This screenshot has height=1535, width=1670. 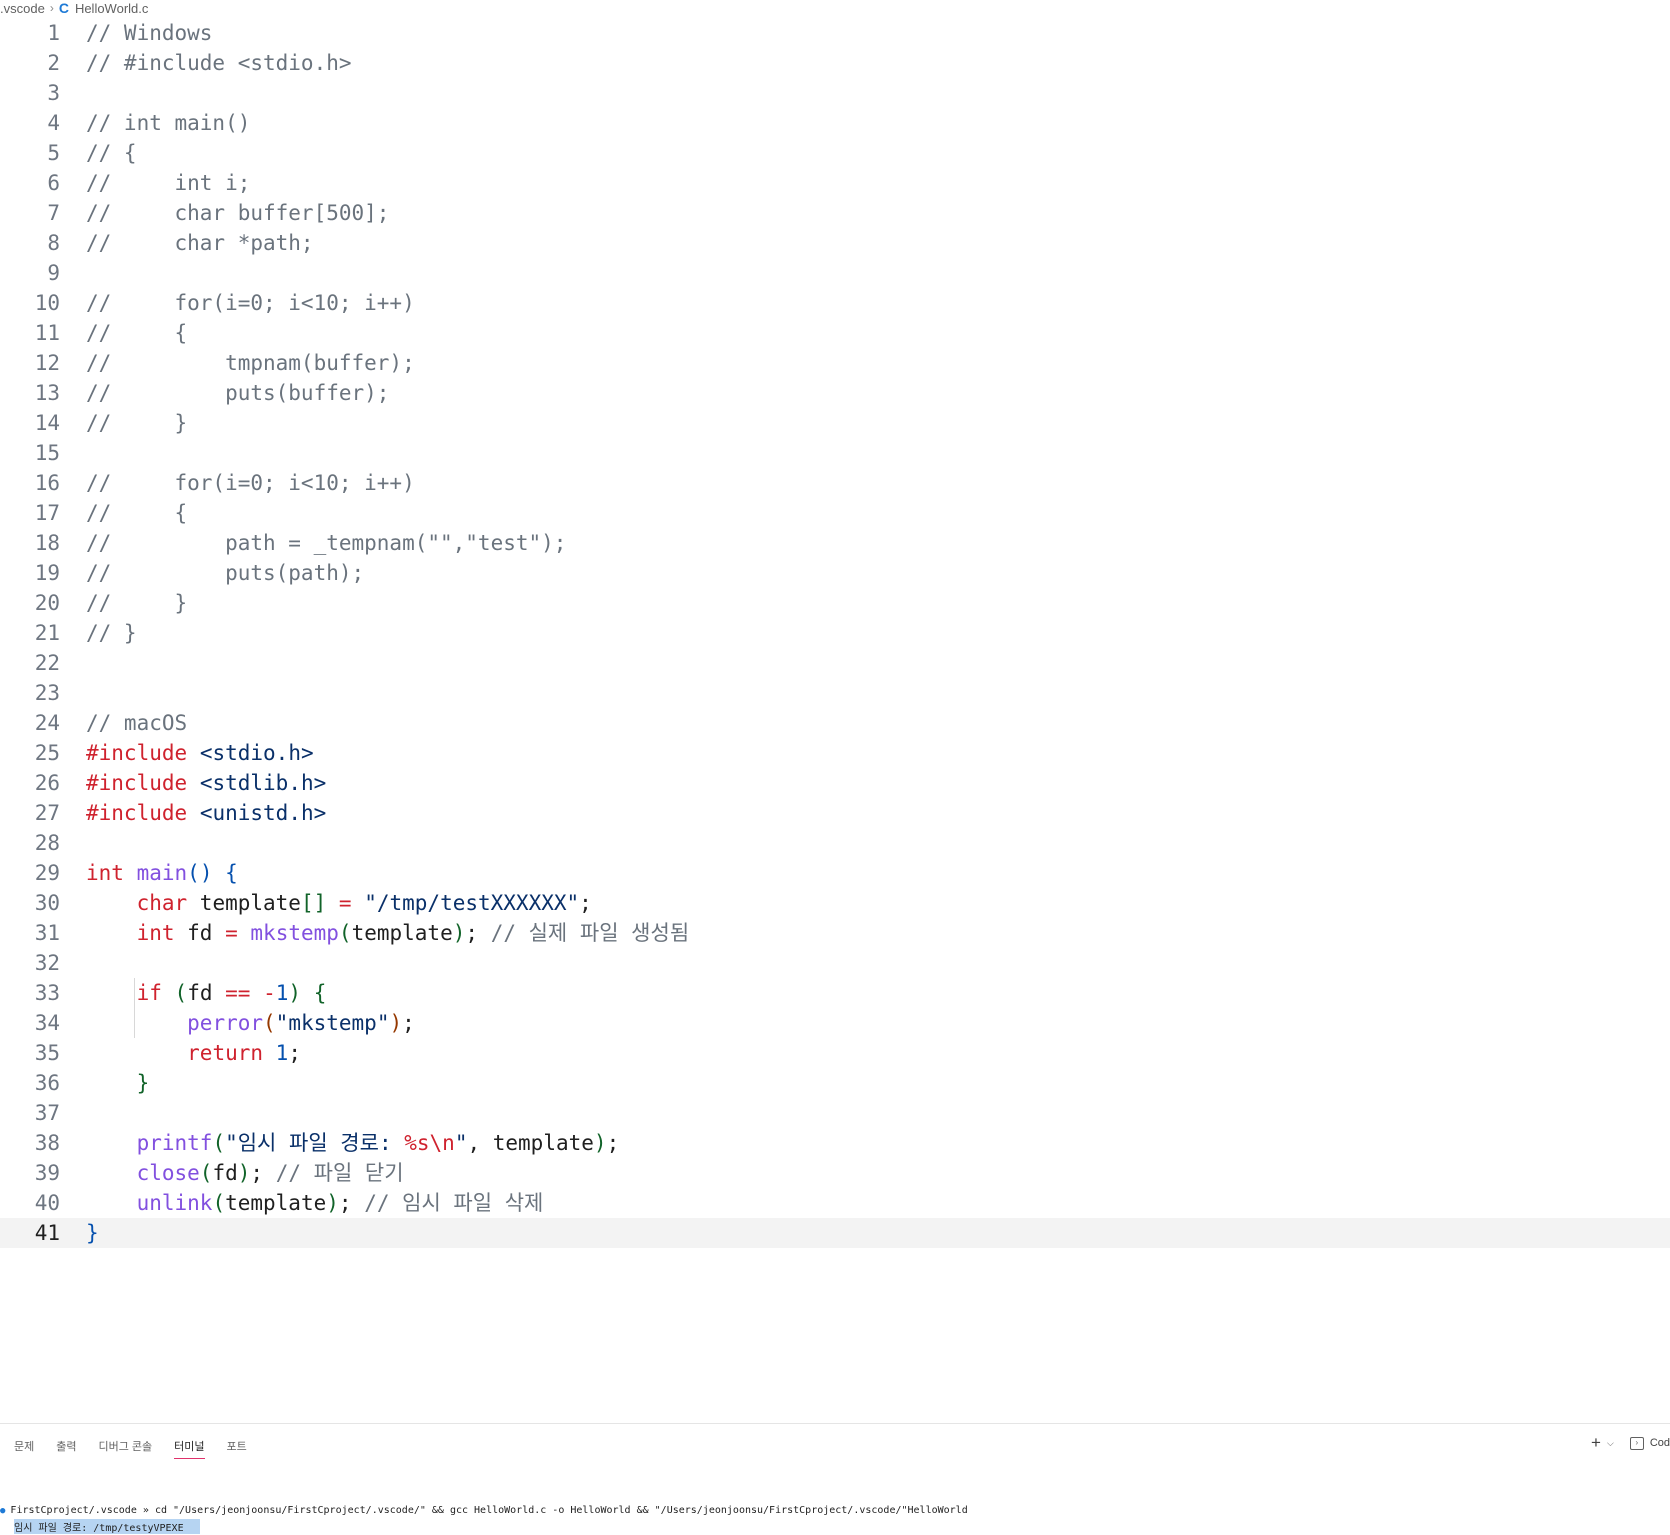 What do you see at coordinates (126, 1448) in the screenshot?
I see `tab-debug-console: 디버그 콘솔` at bounding box center [126, 1448].